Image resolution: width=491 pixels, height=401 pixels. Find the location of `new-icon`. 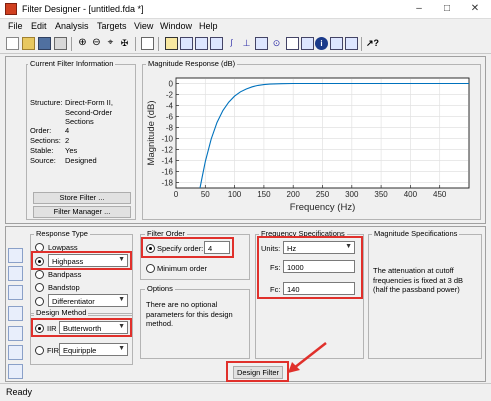

new-icon is located at coordinates (12, 43).